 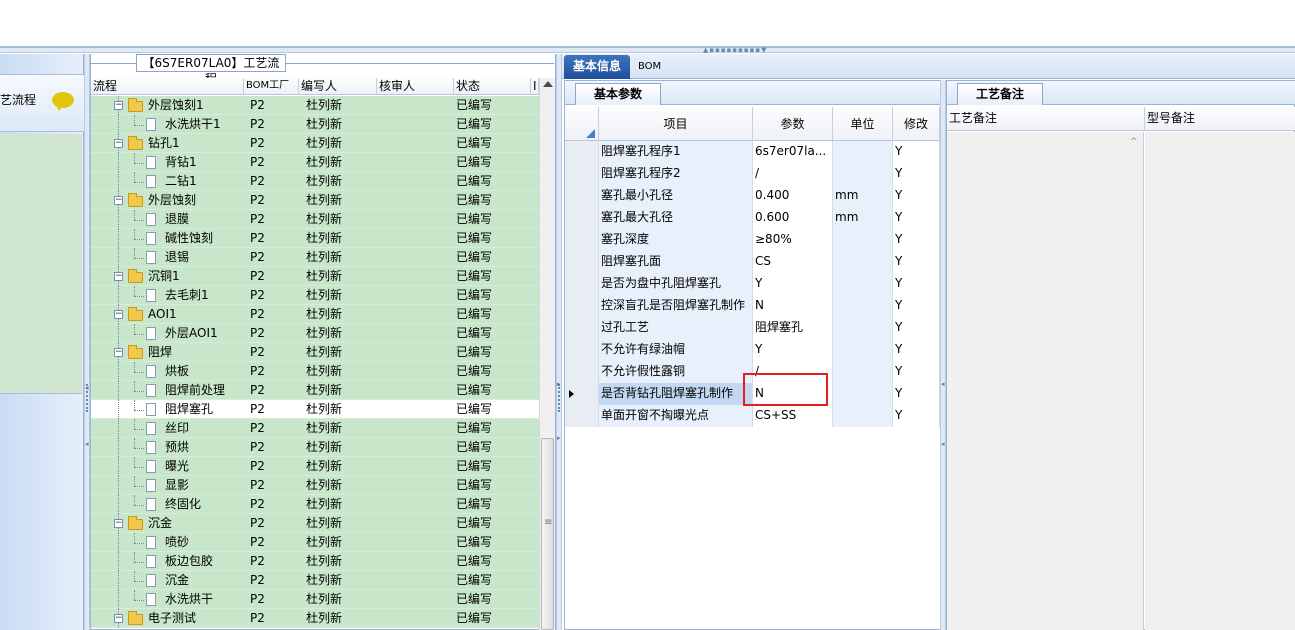 I want to click on param-row: 塞孔深度 ≥80% Y, so click(x=752, y=240).